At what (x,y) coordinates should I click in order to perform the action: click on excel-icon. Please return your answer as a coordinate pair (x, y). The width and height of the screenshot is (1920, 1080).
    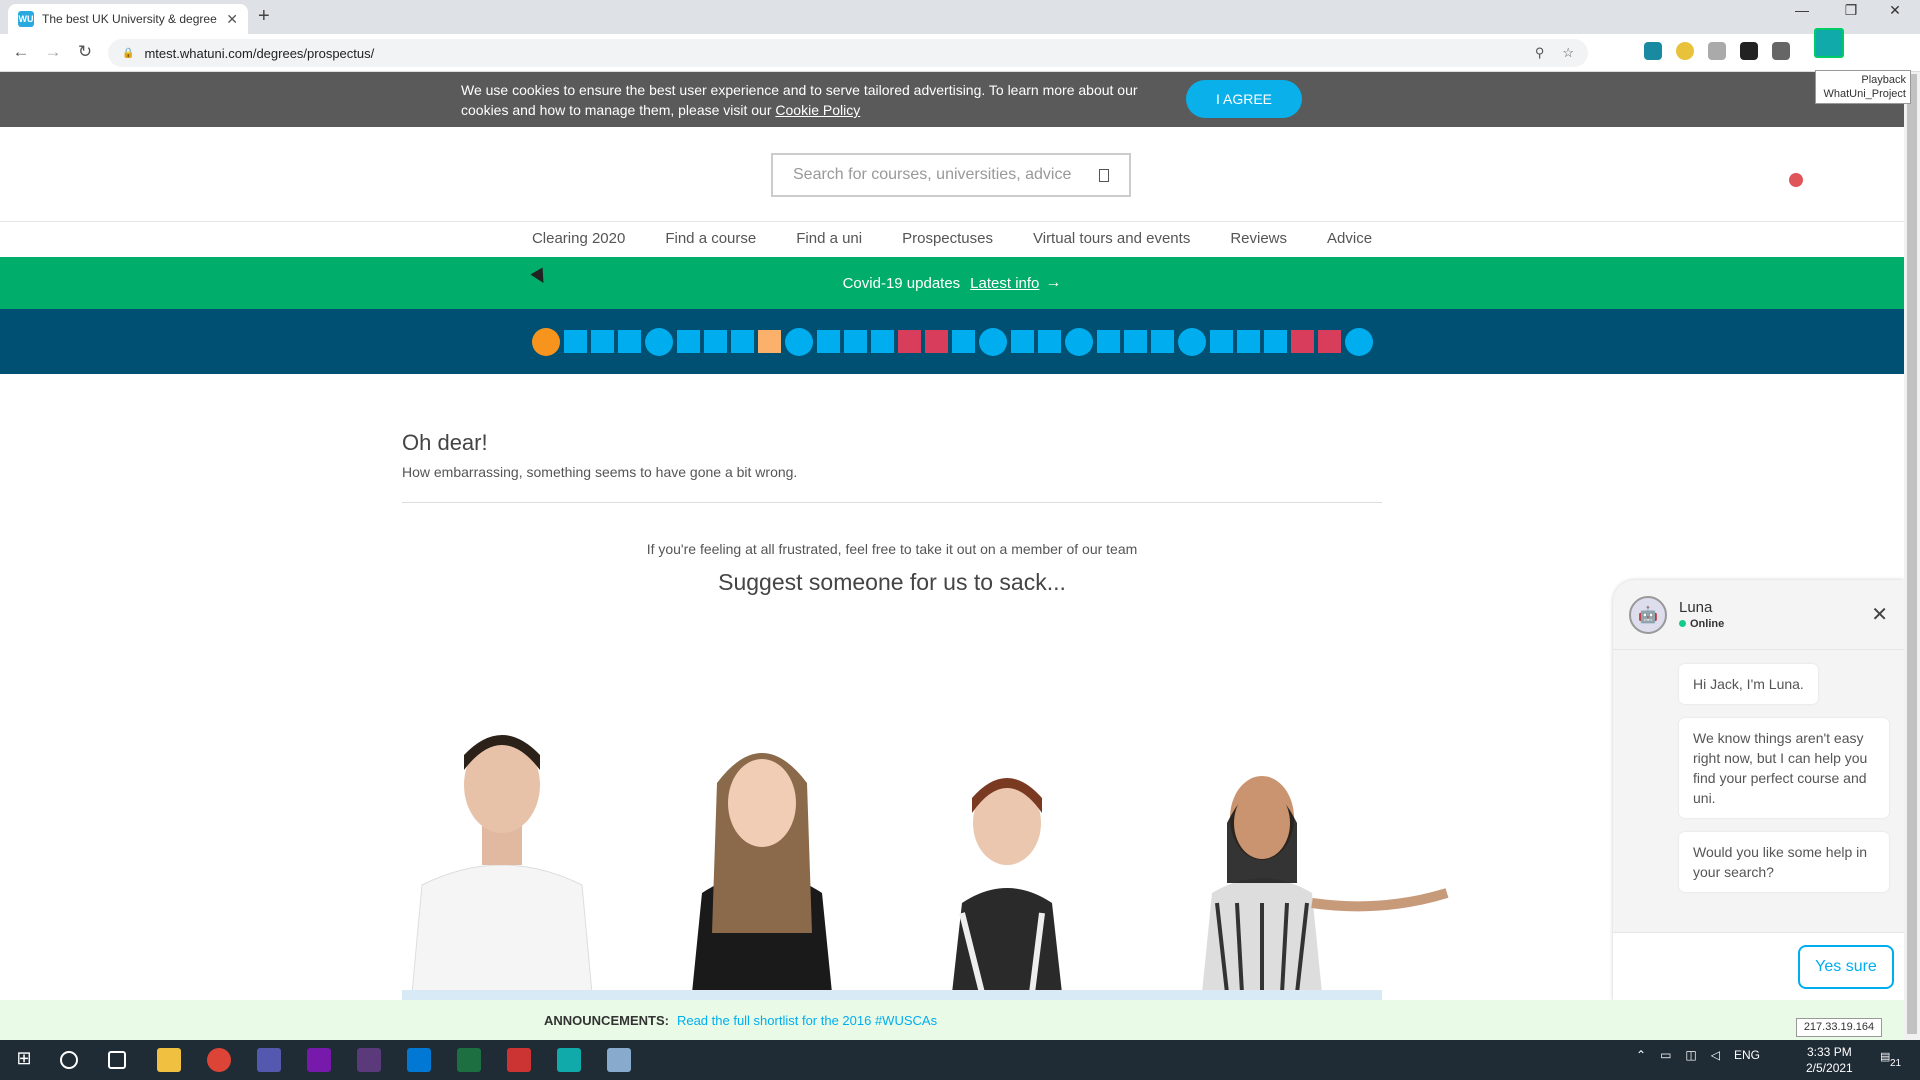
    Looking at the image, I should click on (469, 1060).